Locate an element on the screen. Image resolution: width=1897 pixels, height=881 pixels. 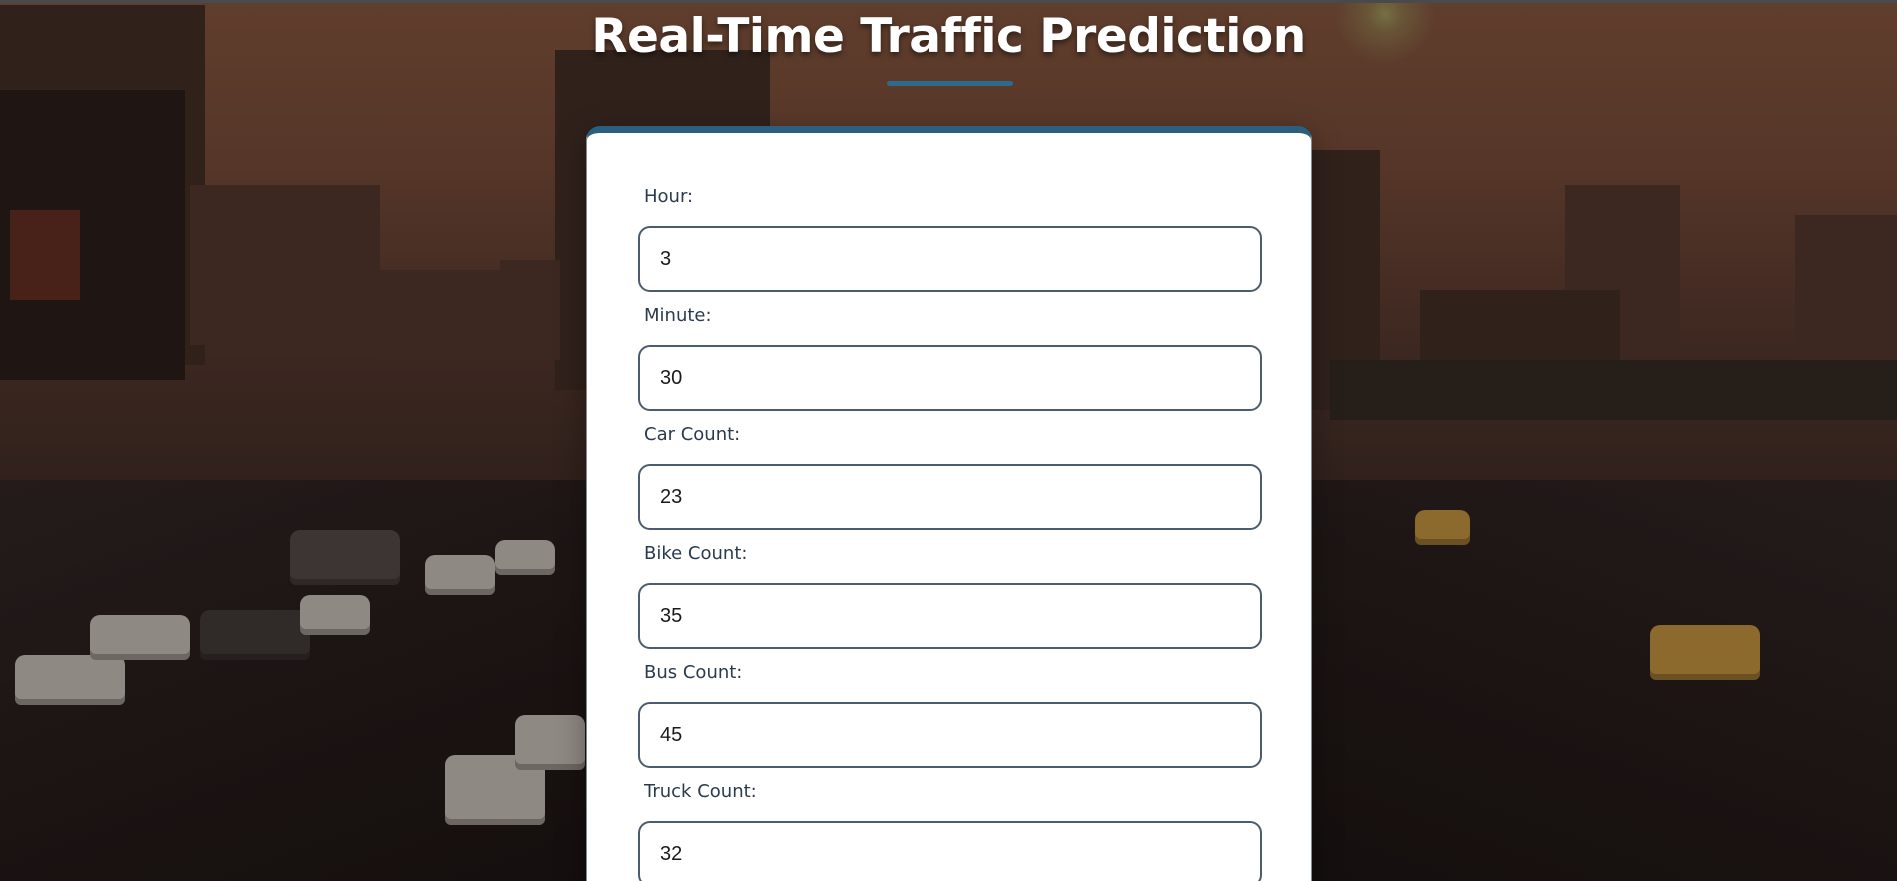
page-title: Real-Time Traffic Prediction is located at coordinates (948, 36).